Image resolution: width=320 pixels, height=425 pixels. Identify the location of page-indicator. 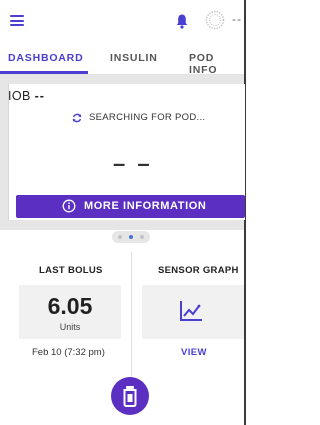
(131, 237).